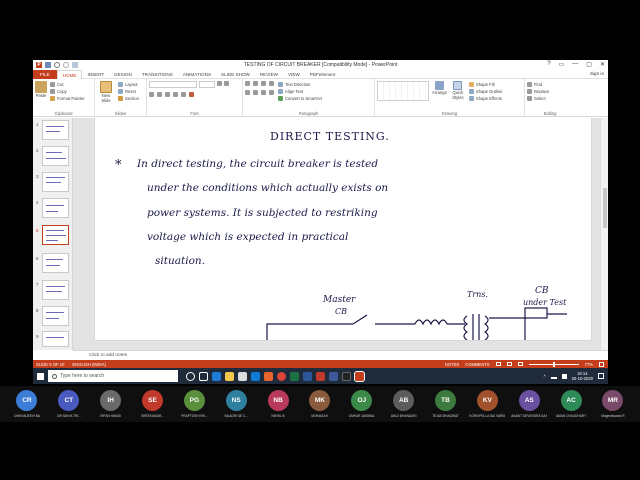  I want to click on tab-file: FILE, so click(45, 74).